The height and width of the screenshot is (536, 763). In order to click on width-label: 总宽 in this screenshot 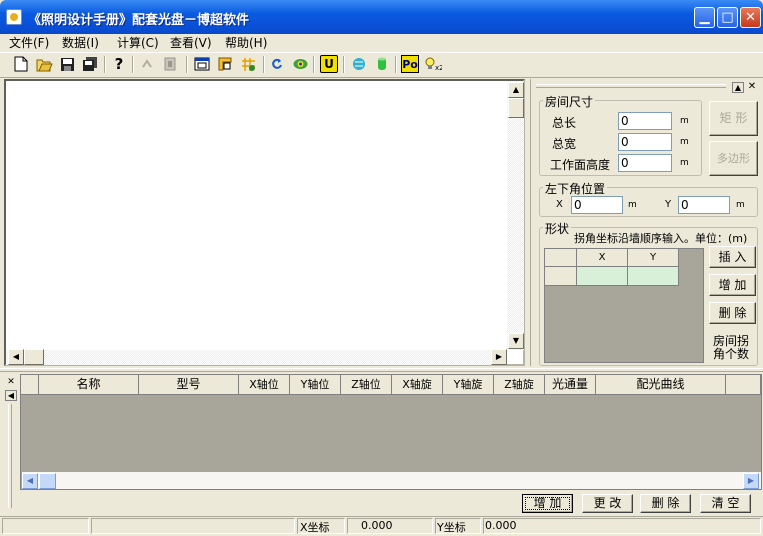, I will do `click(564, 144)`.